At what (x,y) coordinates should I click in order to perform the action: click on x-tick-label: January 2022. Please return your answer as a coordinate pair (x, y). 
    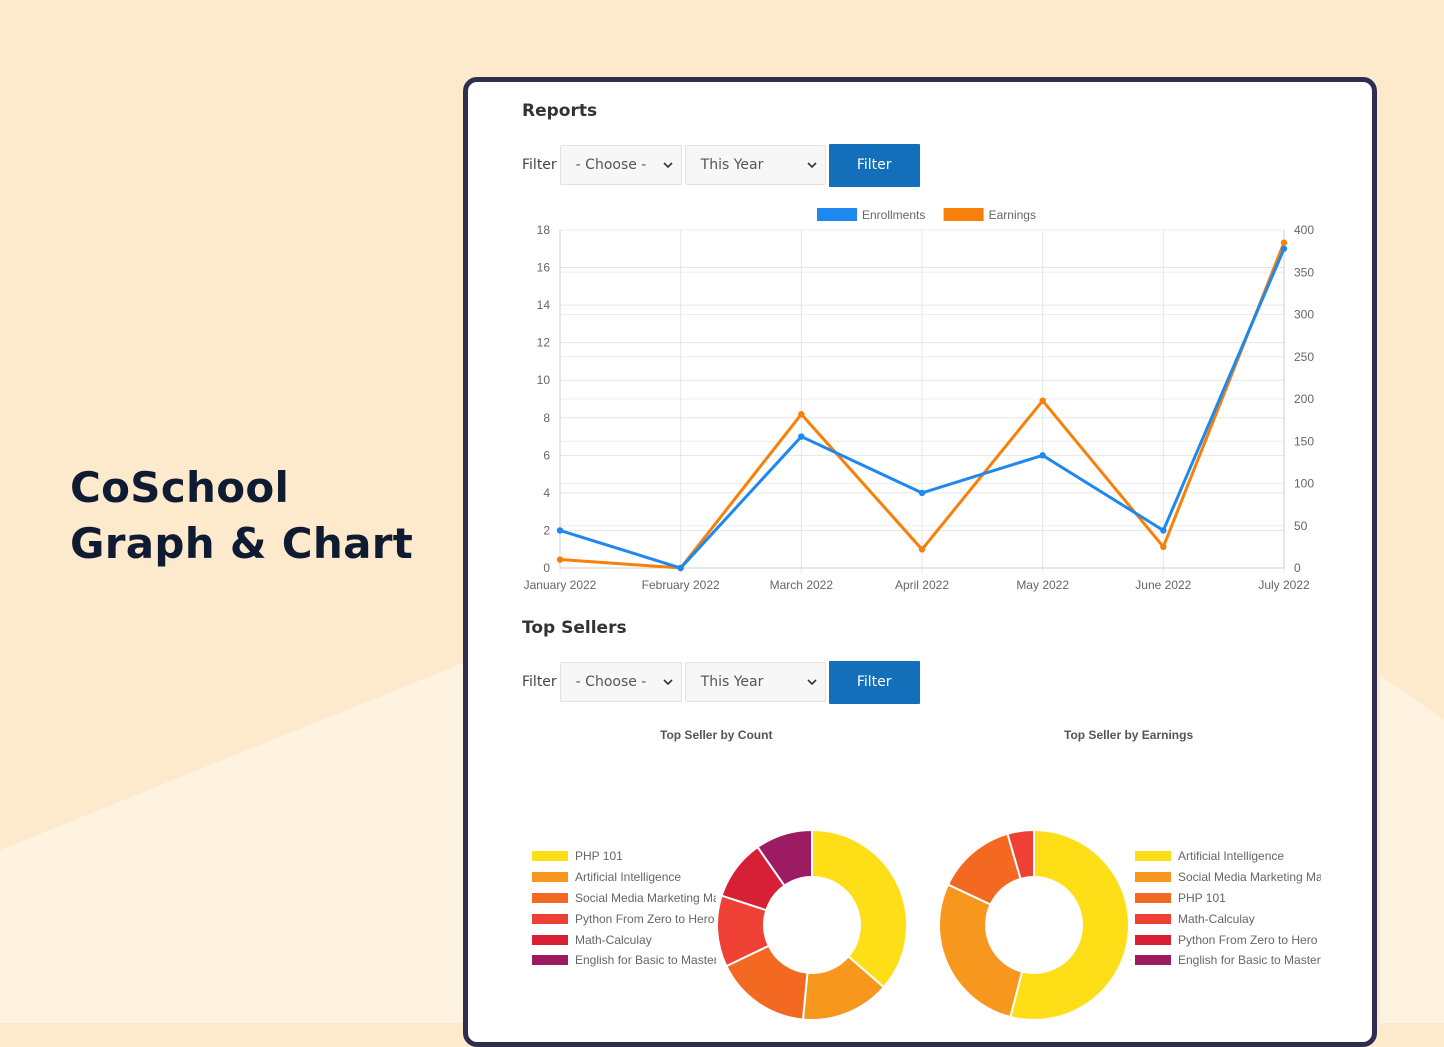
    Looking at the image, I should click on (560, 585).